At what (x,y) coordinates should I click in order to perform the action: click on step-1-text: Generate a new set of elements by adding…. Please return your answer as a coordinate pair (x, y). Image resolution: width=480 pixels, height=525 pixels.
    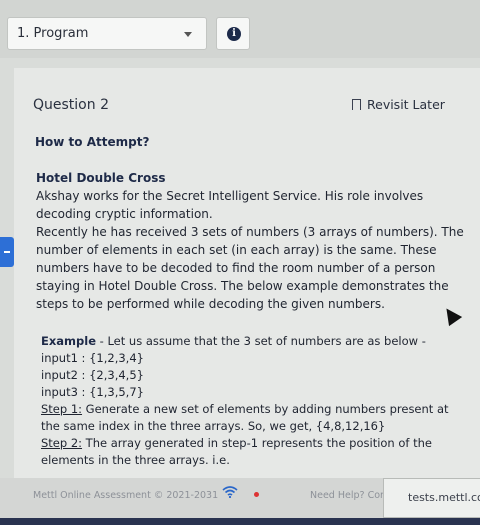
    Looking at the image, I should click on (245, 417).